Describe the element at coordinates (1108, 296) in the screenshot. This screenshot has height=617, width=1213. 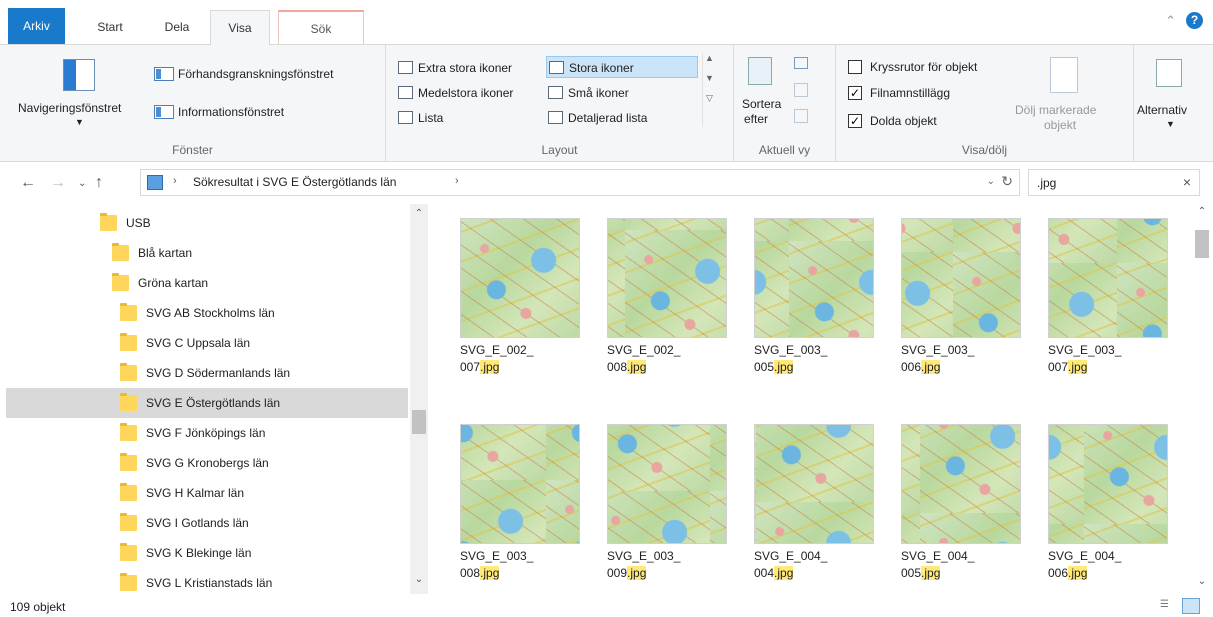
I see `file-item: SVG_E_003_ 007.jpg` at that location.